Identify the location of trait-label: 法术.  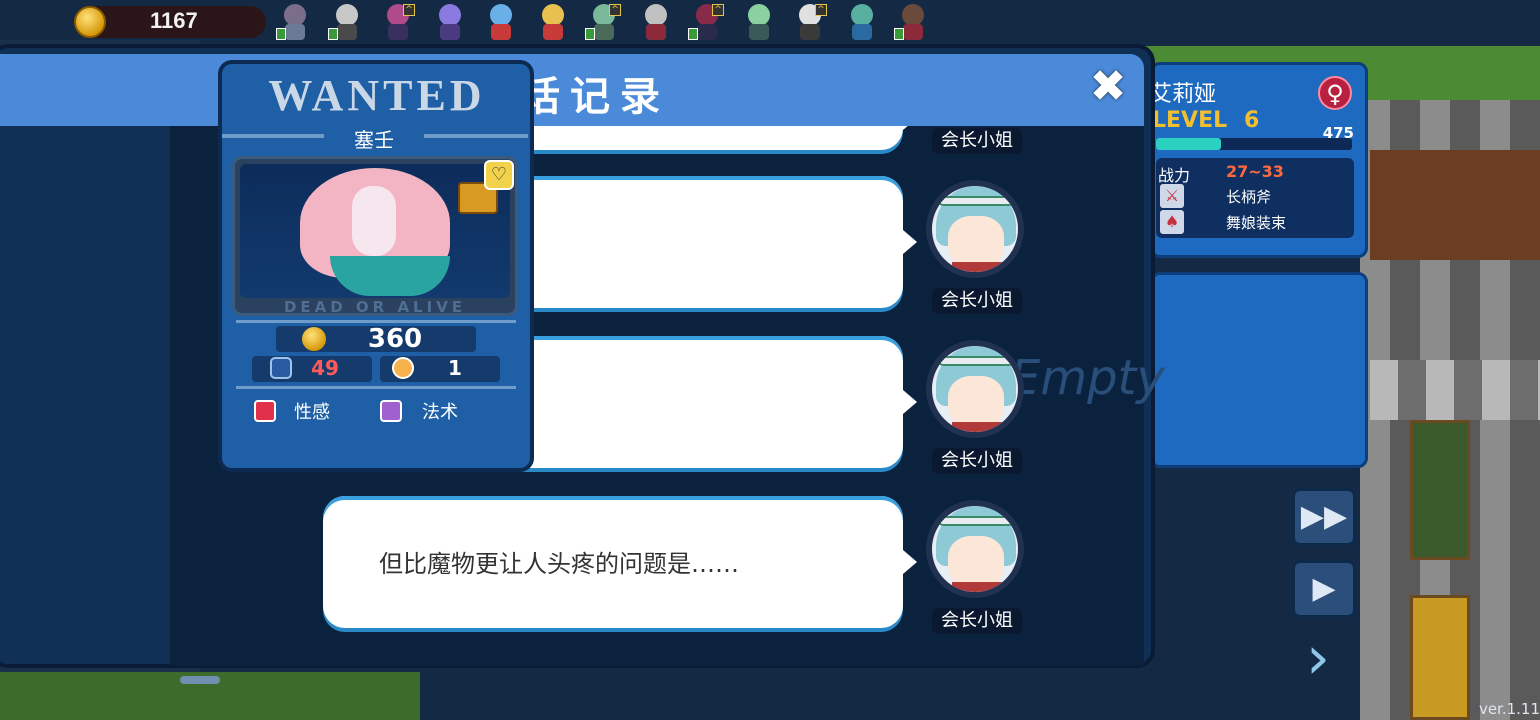
(440, 412).